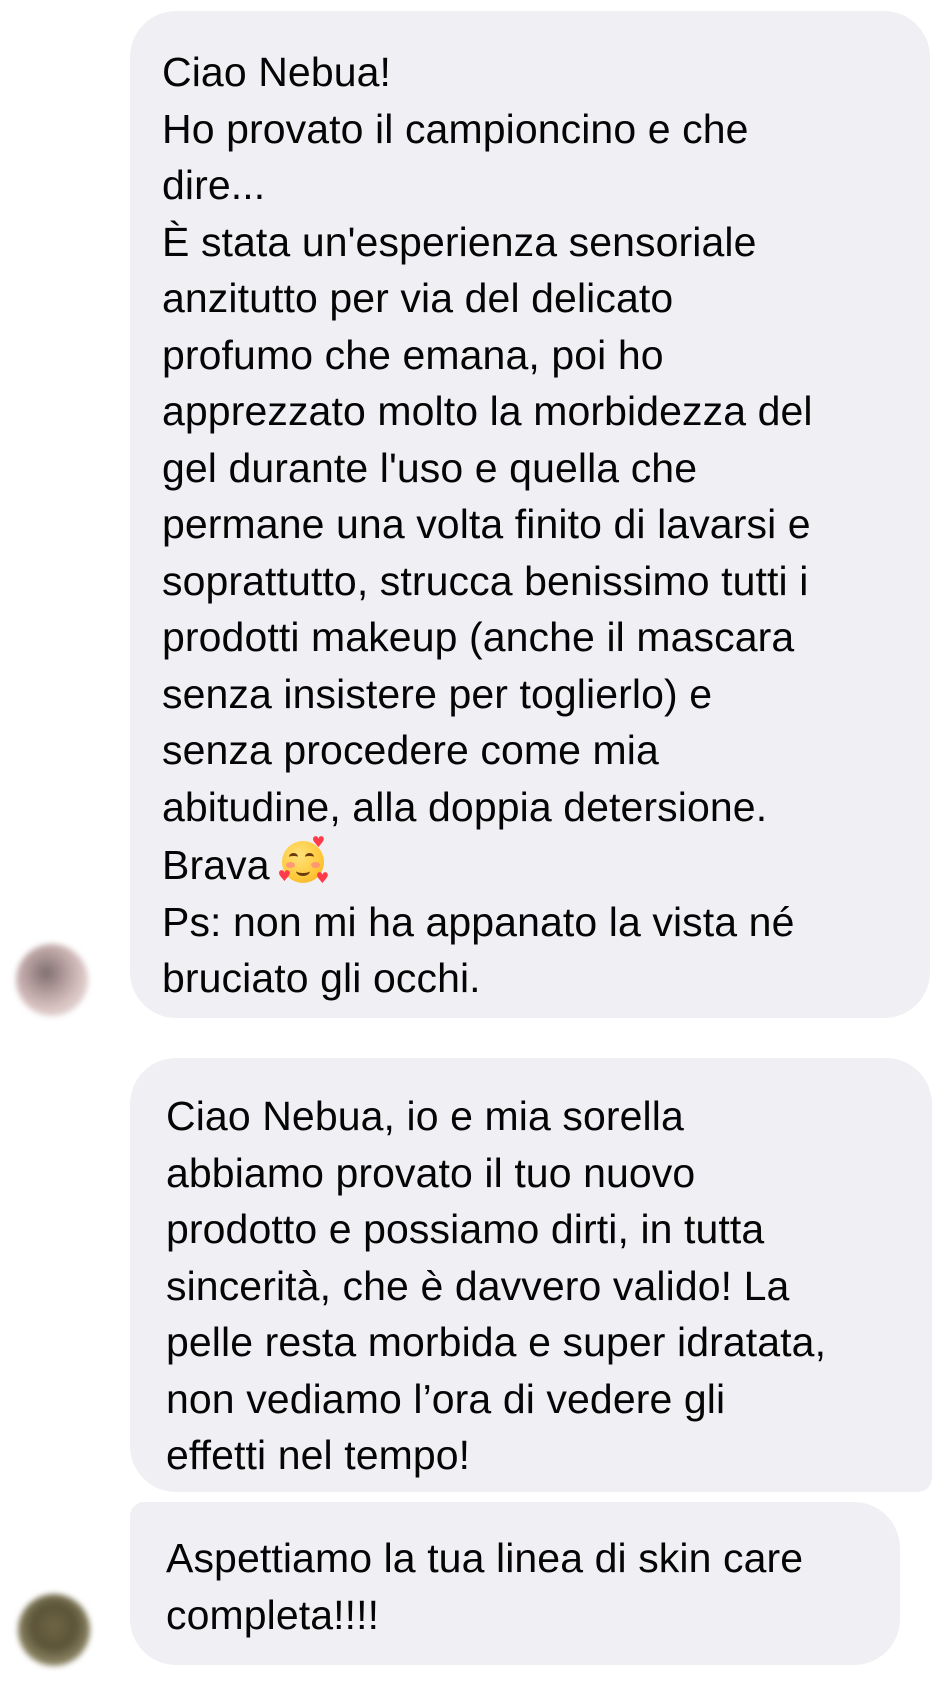 The width and height of the screenshot is (949, 1684). Describe the element at coordinates (465, 1229) in the screenshot. I see `message-line: prodotto e possiamo dirti, in tutta` at that location.